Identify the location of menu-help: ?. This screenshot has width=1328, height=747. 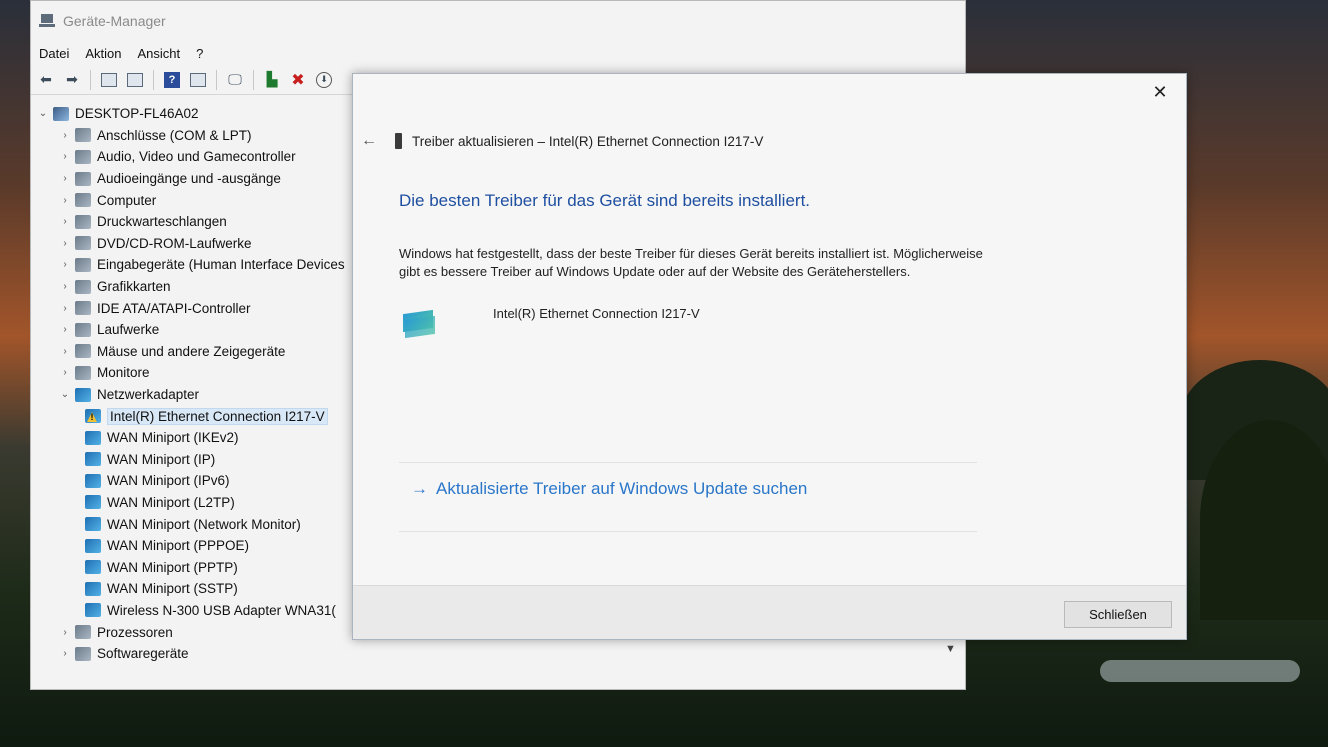
(199, 53).